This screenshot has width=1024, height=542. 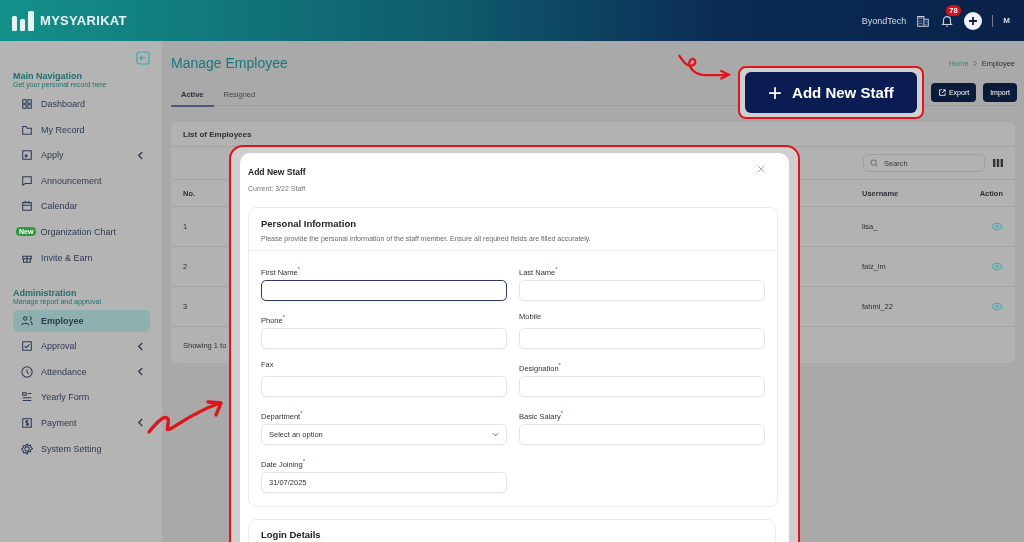 What do you see at coordinates (83, 20) in the screenshot?
I see `app-logo-text: MYSYARIKAT` at bounding box center [83, 20].